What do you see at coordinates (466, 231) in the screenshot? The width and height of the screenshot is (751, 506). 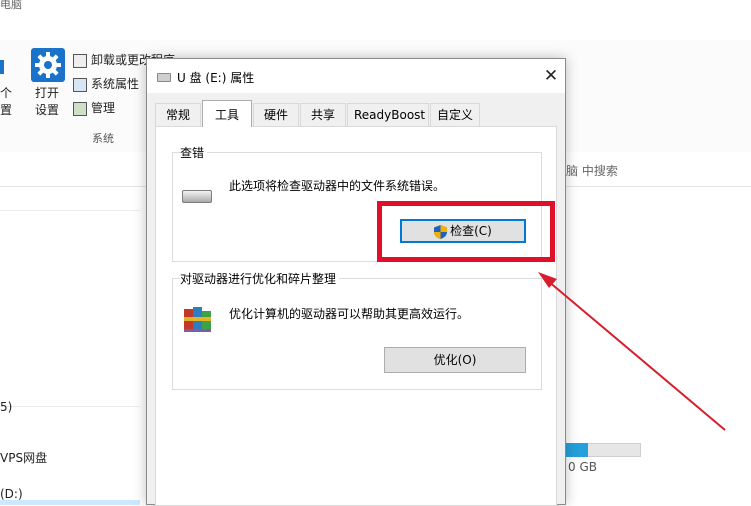 I see `annotation-highlight-box` at bounding box center [466, 231].